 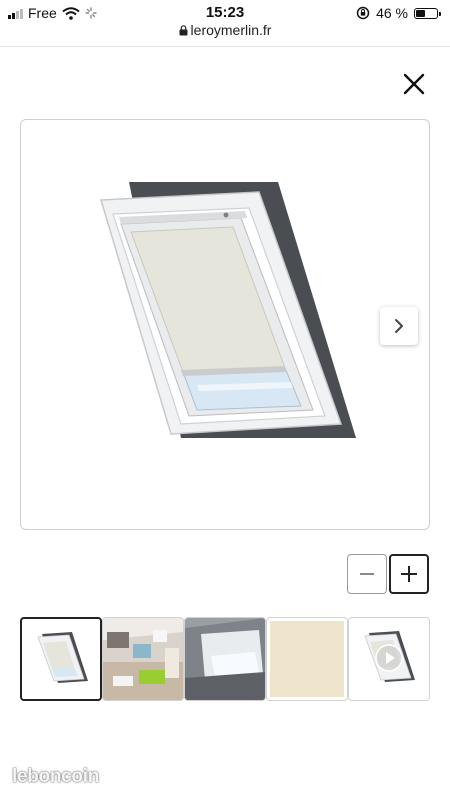 I want to click on window-photo-image, so click(x=225, y=659).